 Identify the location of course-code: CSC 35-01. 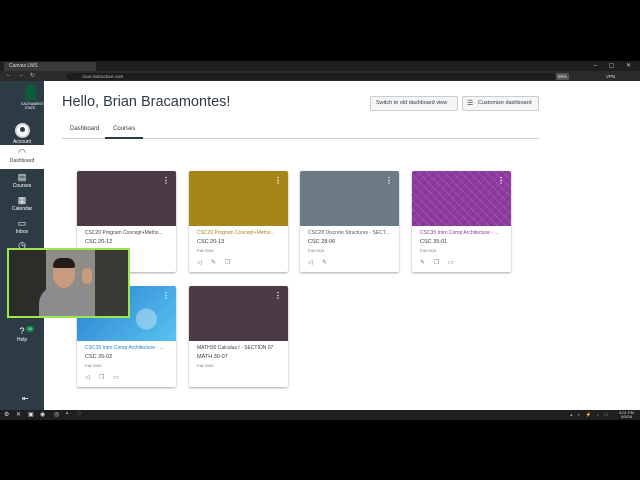
(434, 242).